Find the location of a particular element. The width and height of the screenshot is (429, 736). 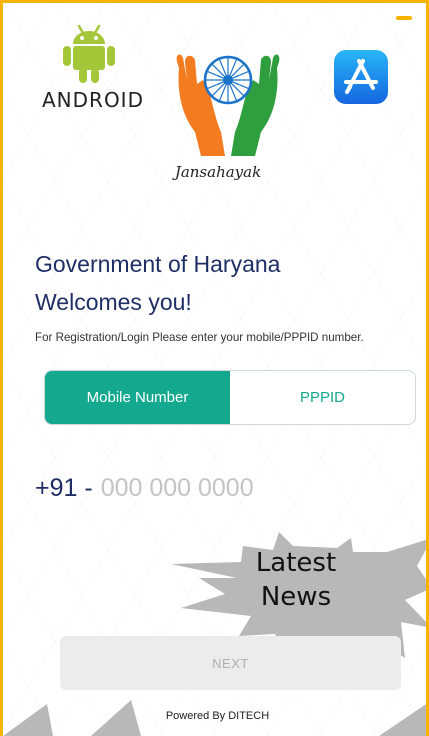

android-wordmark: ANDROID is located at coordinates (93, 100).